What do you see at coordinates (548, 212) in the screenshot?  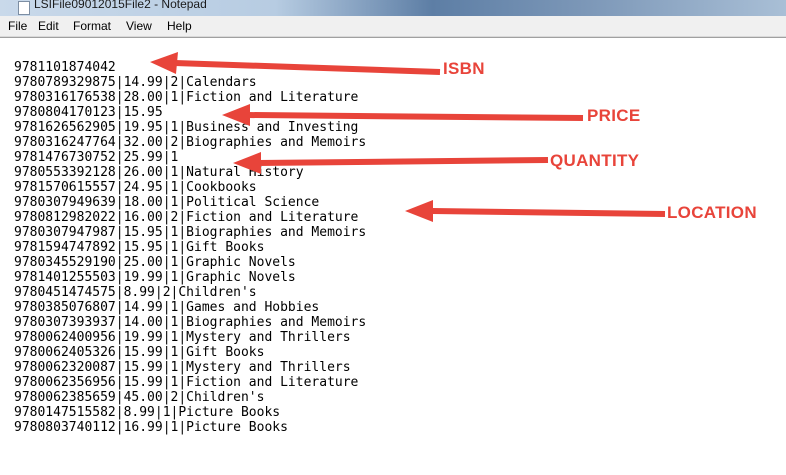 I see `location-arrow-line` at bounding box center [548, 212].